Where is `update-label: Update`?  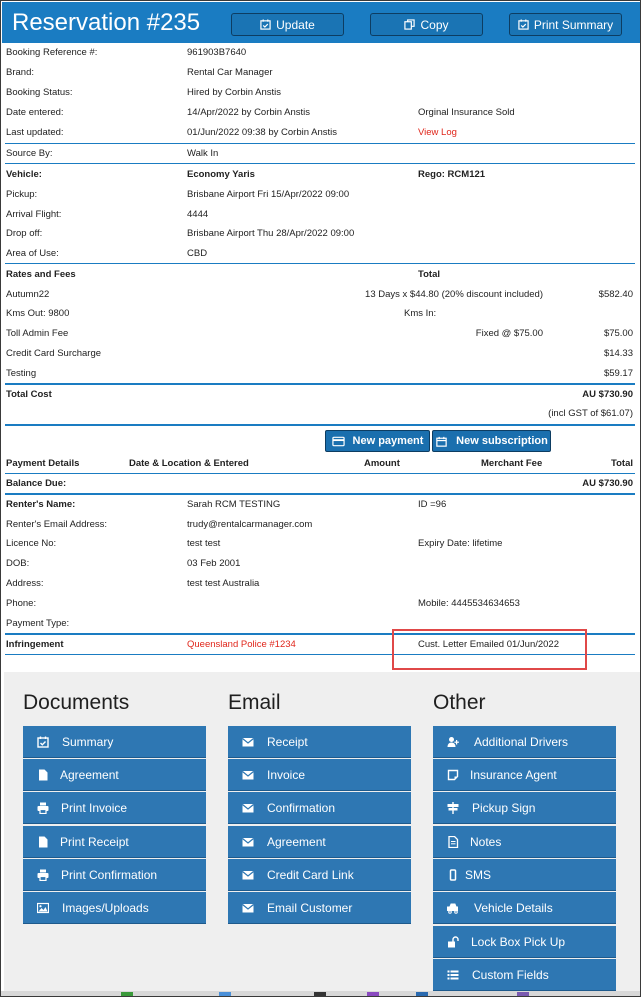 update-label: Update is located at coordinates (295, 24).